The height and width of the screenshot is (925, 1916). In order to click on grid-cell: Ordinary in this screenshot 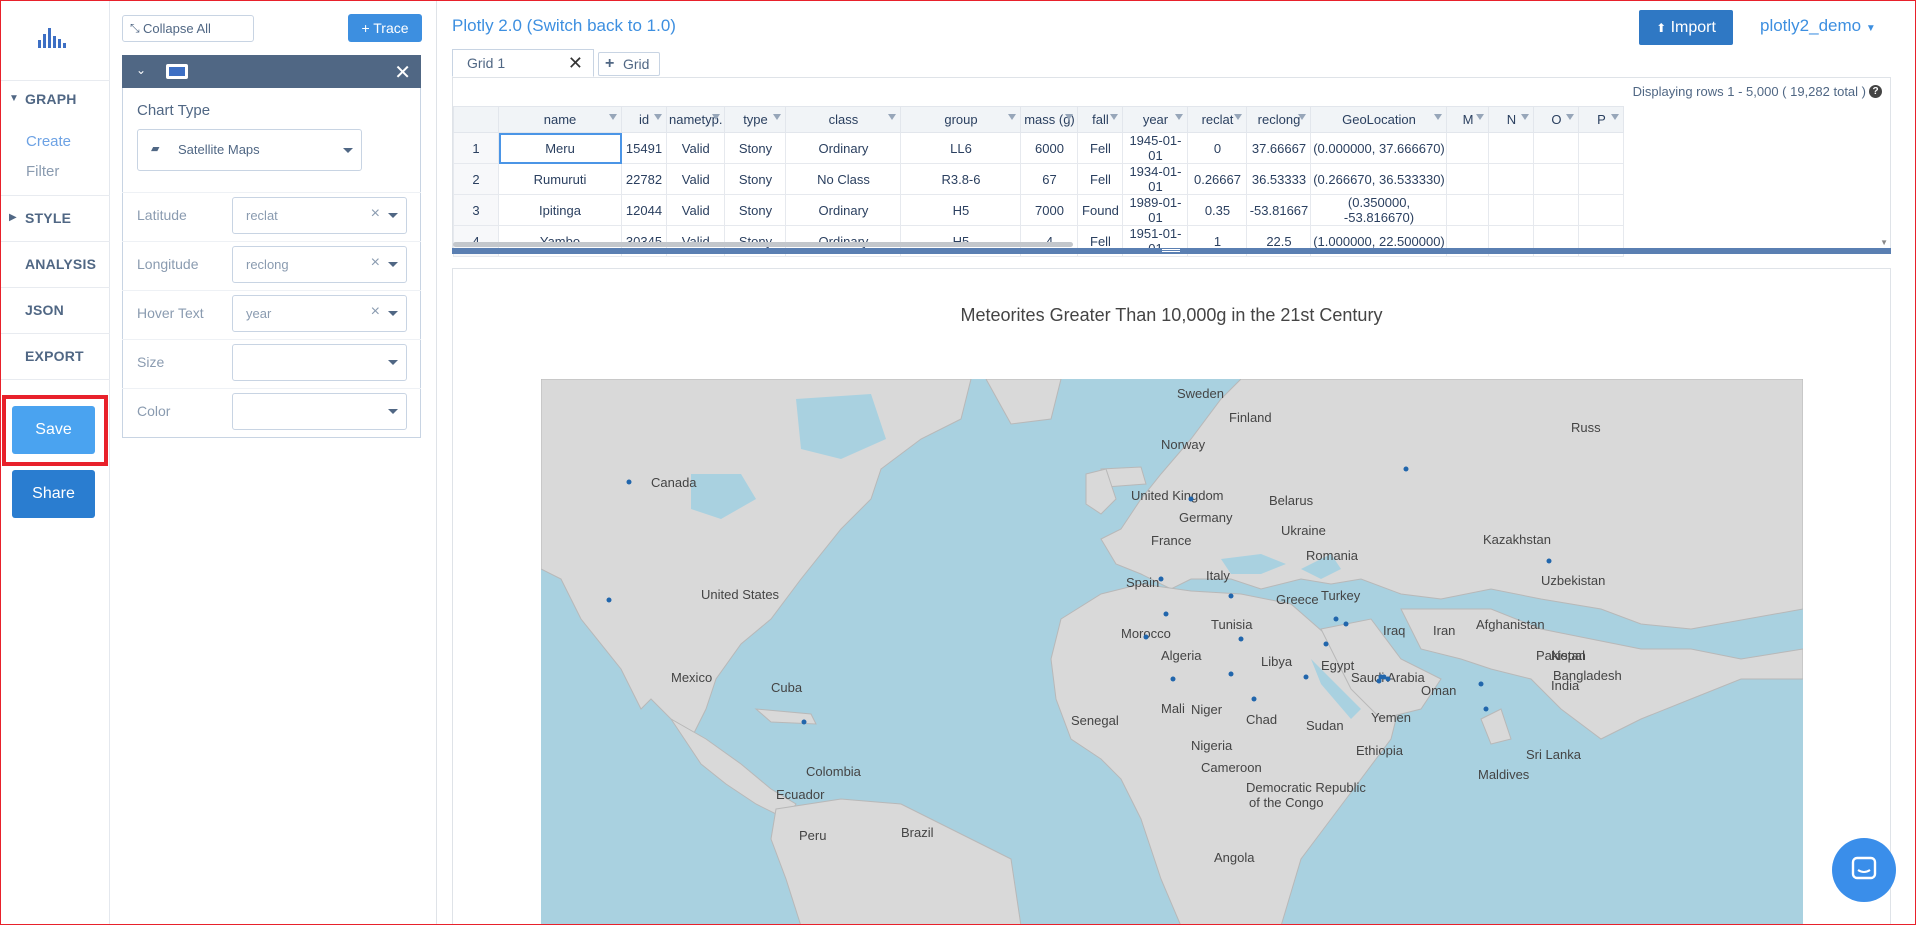, I will do `click(843, 210)`.